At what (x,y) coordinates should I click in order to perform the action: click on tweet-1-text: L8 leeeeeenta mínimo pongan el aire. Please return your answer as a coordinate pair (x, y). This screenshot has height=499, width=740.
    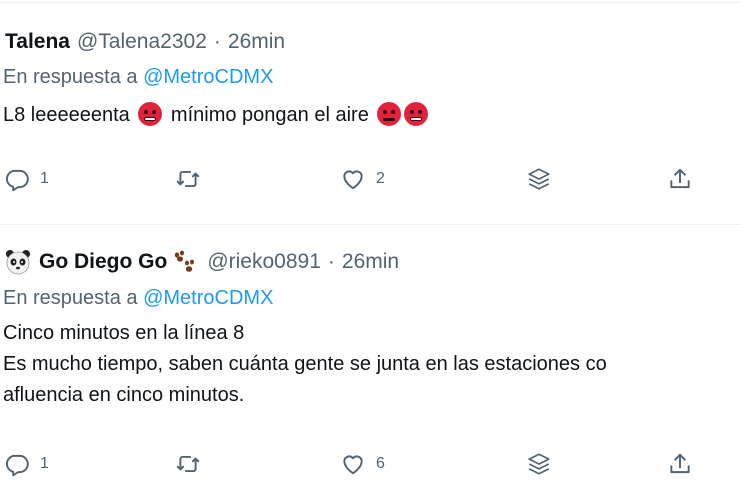
    Looking at the image, I should click on (217, 115).